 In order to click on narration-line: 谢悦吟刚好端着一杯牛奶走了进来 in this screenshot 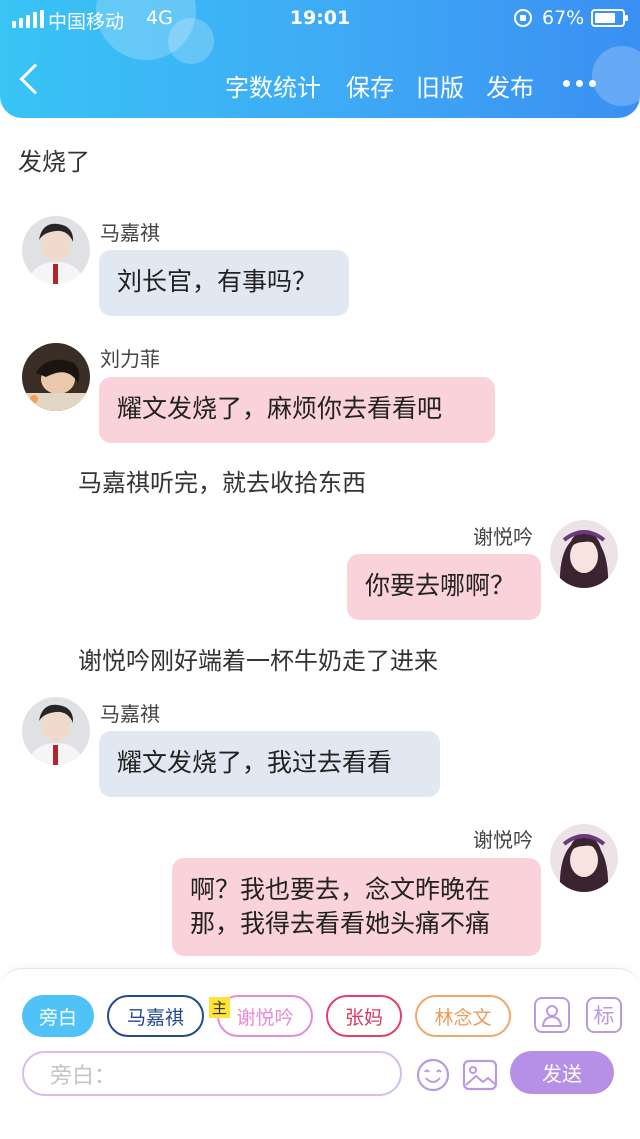, I will do `click(258, 661)`.